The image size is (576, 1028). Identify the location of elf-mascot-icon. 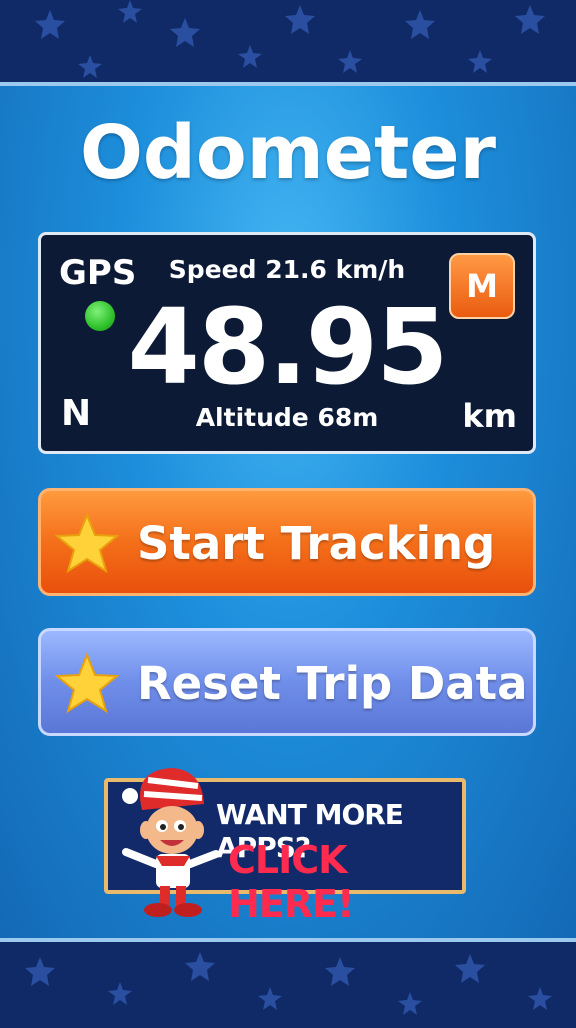
(171, 842).